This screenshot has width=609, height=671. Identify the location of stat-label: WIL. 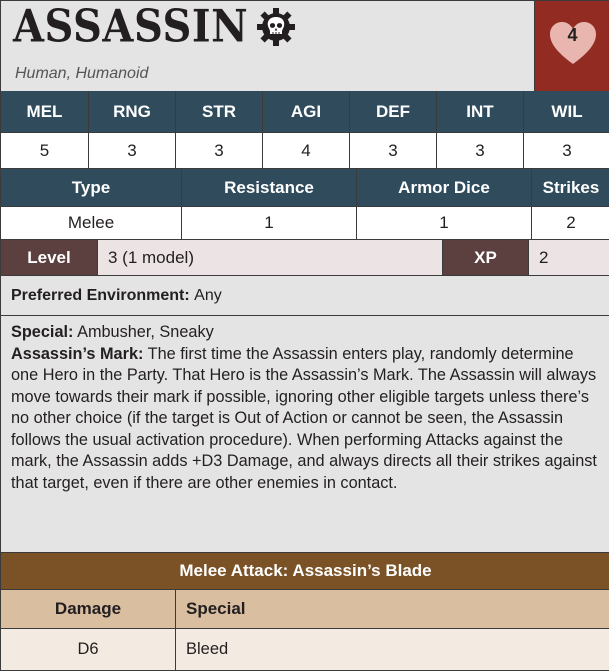
(566, 111).